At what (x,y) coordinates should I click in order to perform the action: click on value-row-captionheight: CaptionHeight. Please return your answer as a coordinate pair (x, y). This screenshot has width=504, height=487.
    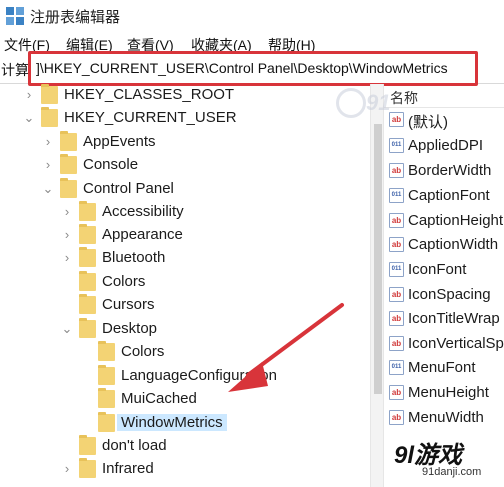
    Looking at the image, I should click on (444, 221).